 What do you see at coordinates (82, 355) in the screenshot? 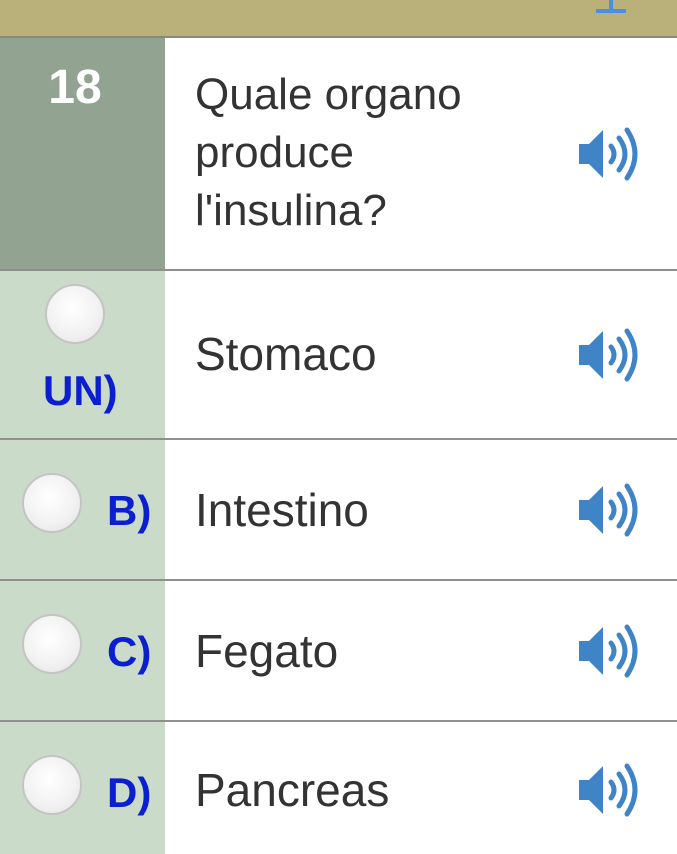
I see `answer-selector-panel: UN)` at bounding box center [82, 355].